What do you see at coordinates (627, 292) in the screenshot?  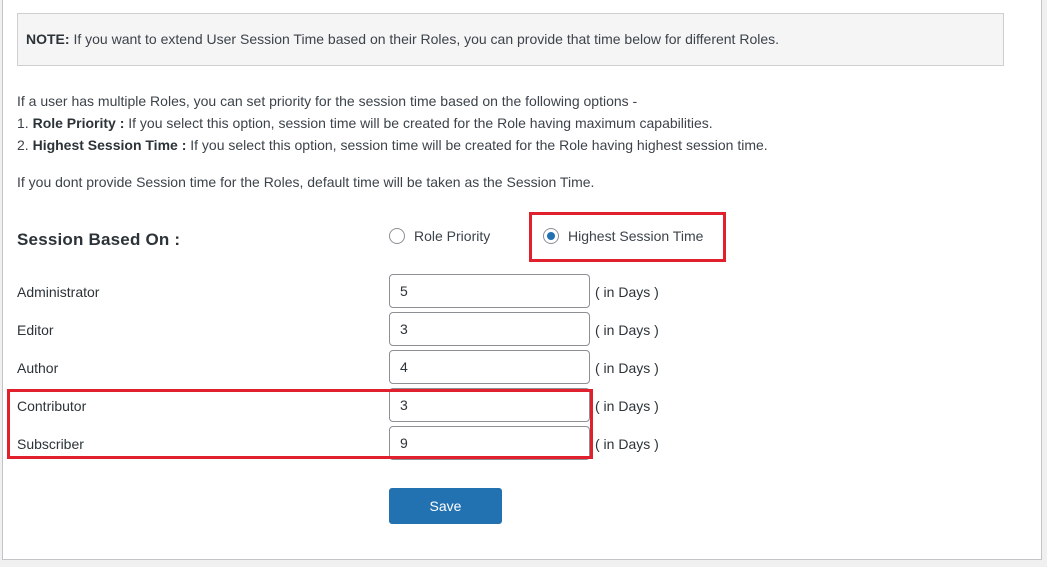 I see `unit-label-administrator: ( in Days )` at bounding box center [627, 292].